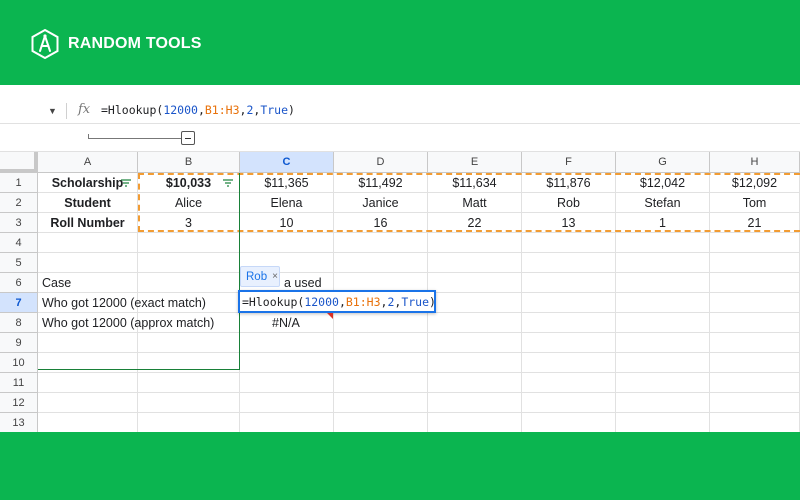 This screenshot has width=800, height=500. Describe the element at coordinates (569, 303) in the screenshot. I see `cell-f7` at that location.